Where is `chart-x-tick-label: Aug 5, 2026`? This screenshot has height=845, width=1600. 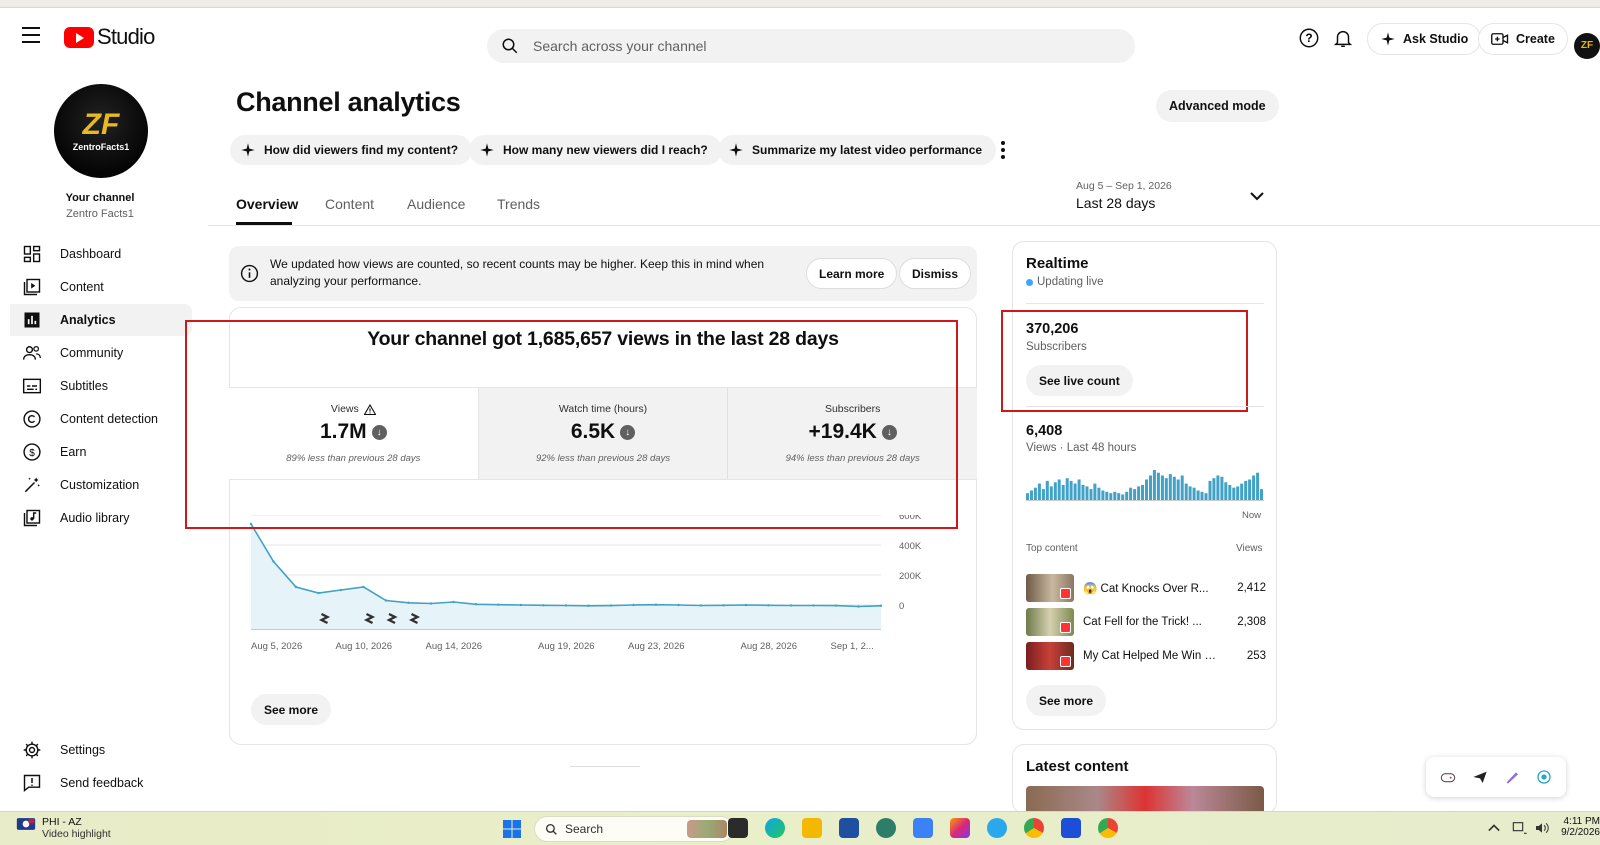 chart-x-tick-label: Aug 5, 2026 is located at coordinates (276, 646).